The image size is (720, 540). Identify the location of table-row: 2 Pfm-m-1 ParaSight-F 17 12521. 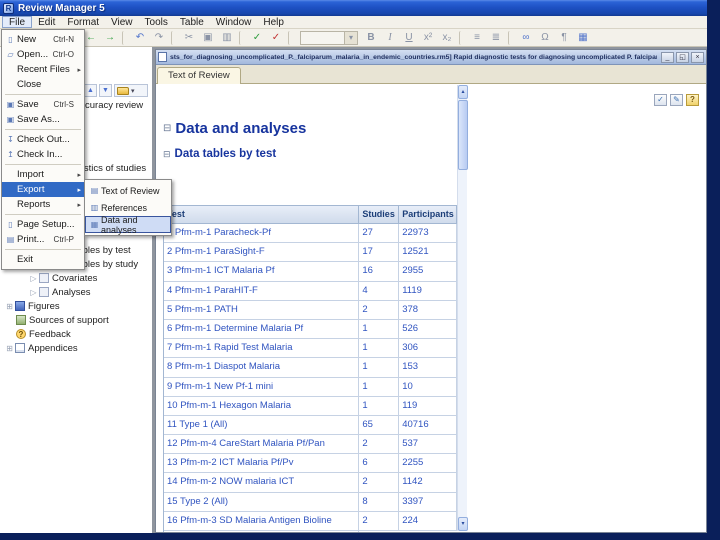
(310, 253).